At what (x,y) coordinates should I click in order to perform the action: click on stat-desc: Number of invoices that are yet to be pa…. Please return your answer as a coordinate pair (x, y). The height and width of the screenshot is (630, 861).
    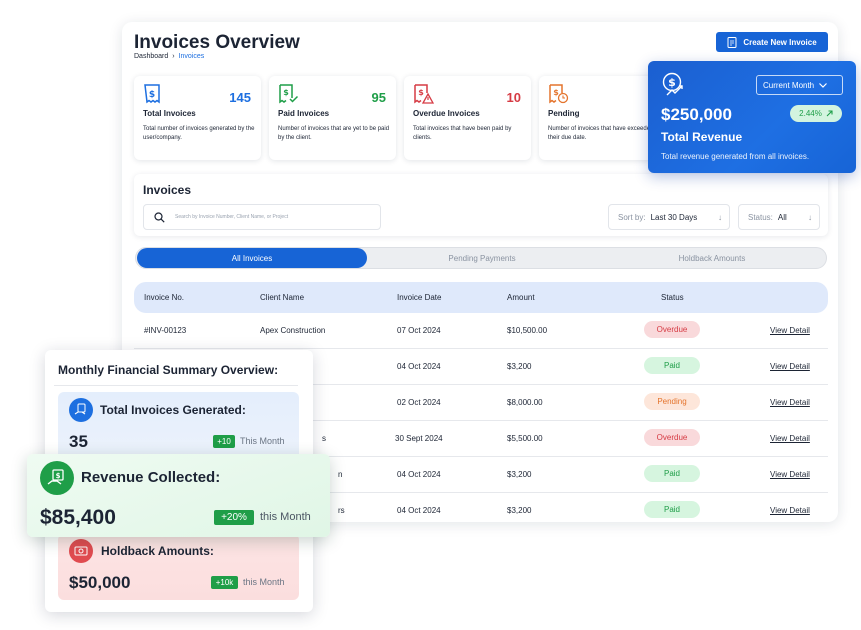
    Looking at the image, I should click on (334, 133).